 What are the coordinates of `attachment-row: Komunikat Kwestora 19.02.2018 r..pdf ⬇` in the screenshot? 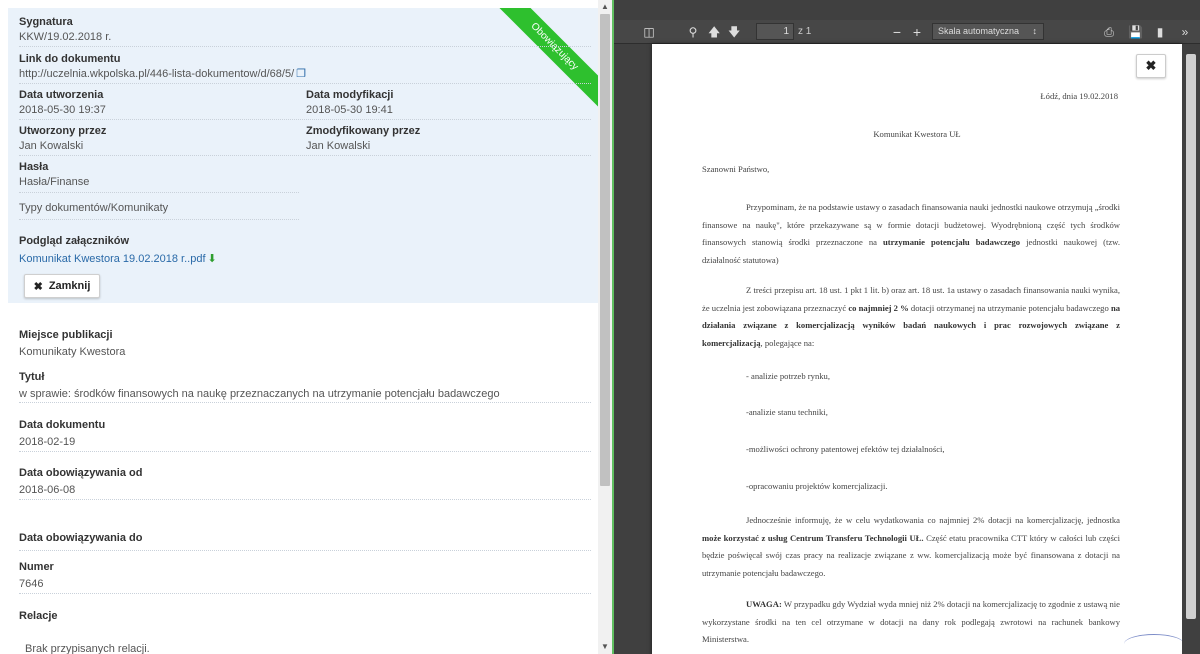 It's located at (118, 259).